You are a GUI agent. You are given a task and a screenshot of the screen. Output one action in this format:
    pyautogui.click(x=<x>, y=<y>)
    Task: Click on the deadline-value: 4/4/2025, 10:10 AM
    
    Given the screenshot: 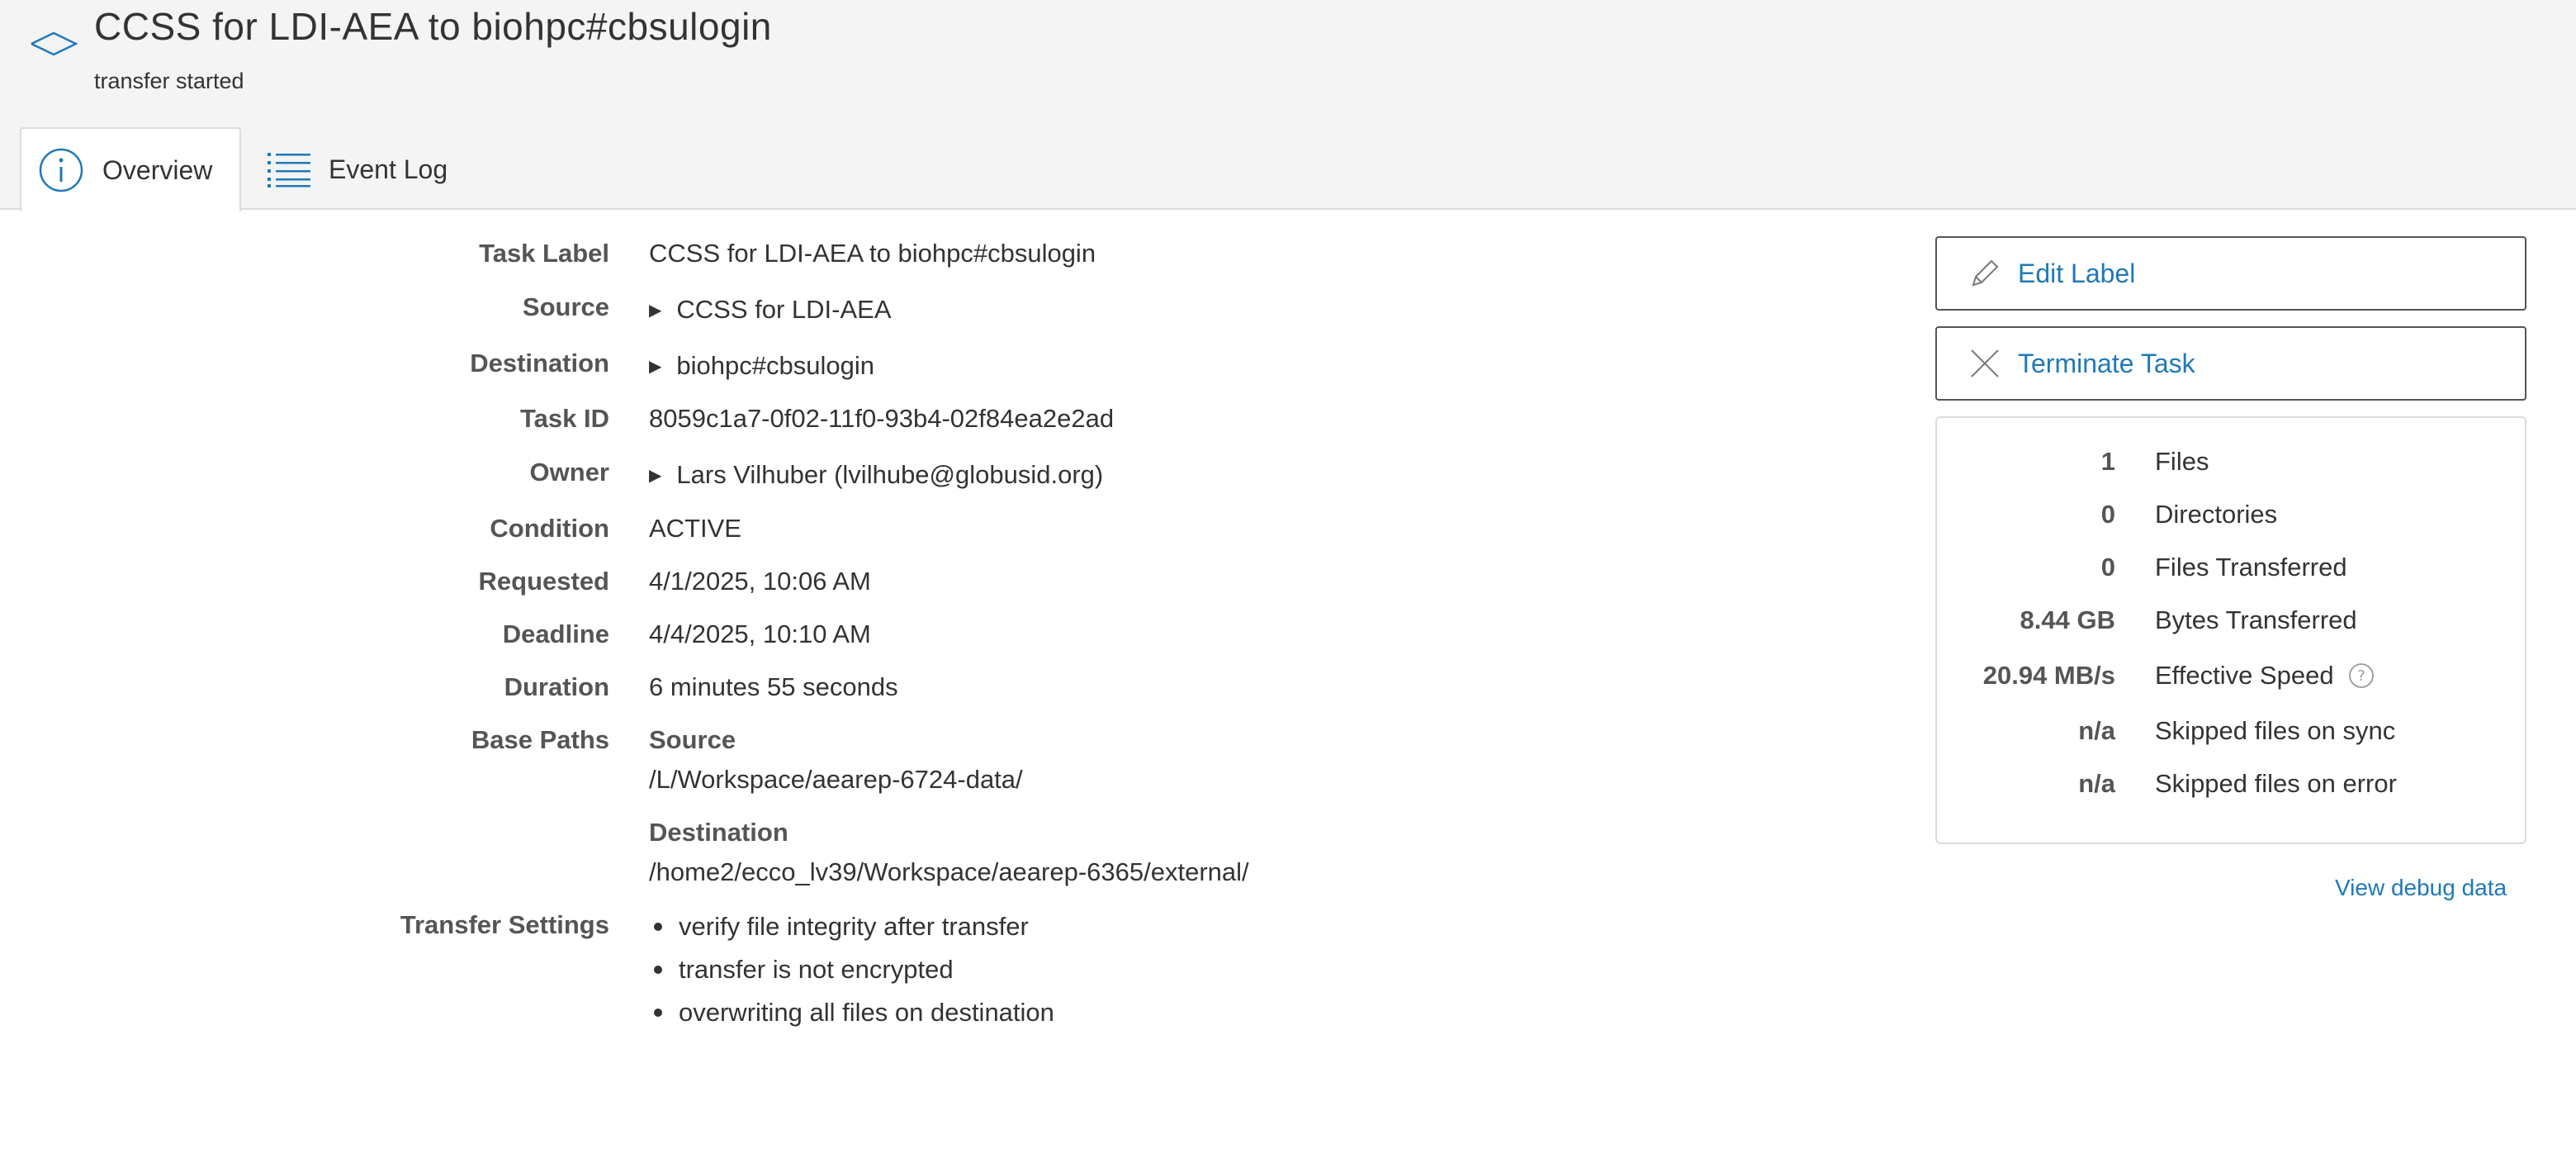 What is the action you would take?
    pyautogui.click(x=760, y=633)
    